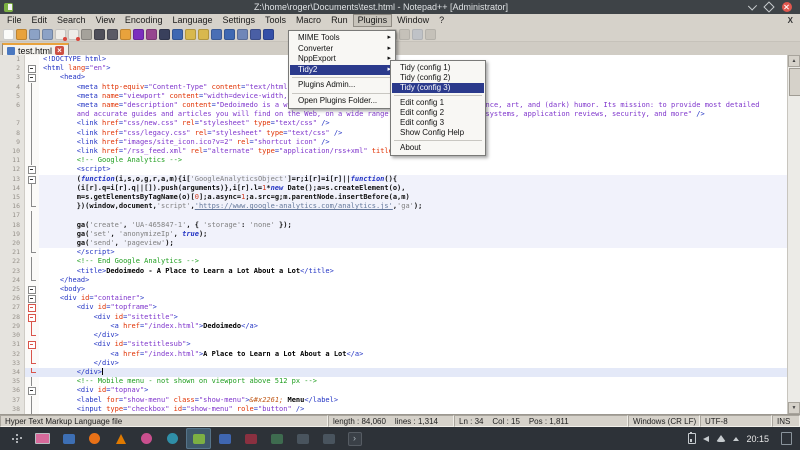 The height and width of the screenshot is (450, 800). I want to click on cut-icon, so click(99, 34).